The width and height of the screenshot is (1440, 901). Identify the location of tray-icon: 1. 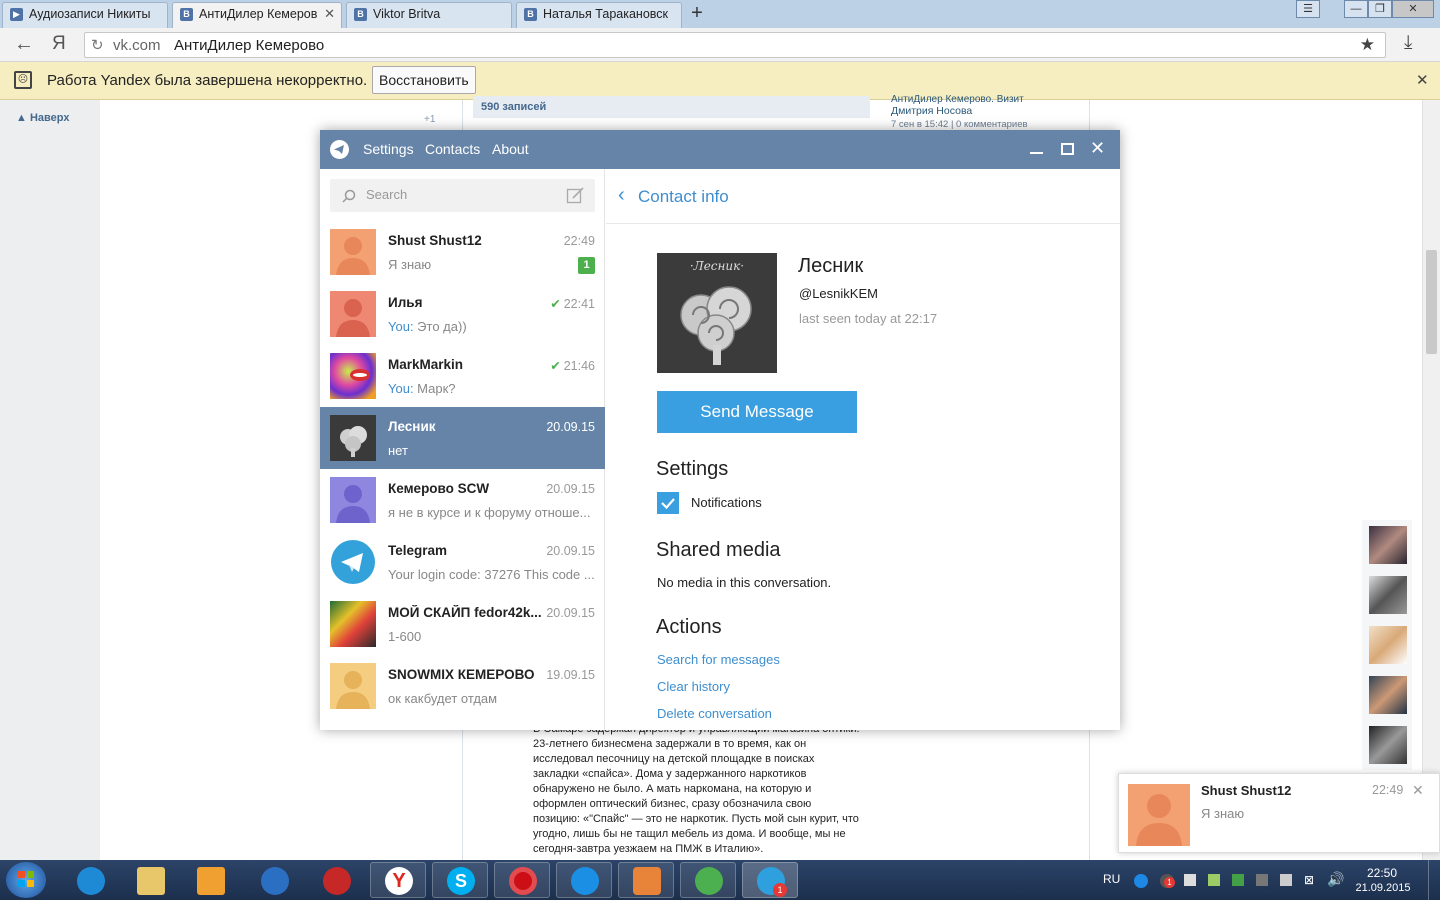
(1167, 881).